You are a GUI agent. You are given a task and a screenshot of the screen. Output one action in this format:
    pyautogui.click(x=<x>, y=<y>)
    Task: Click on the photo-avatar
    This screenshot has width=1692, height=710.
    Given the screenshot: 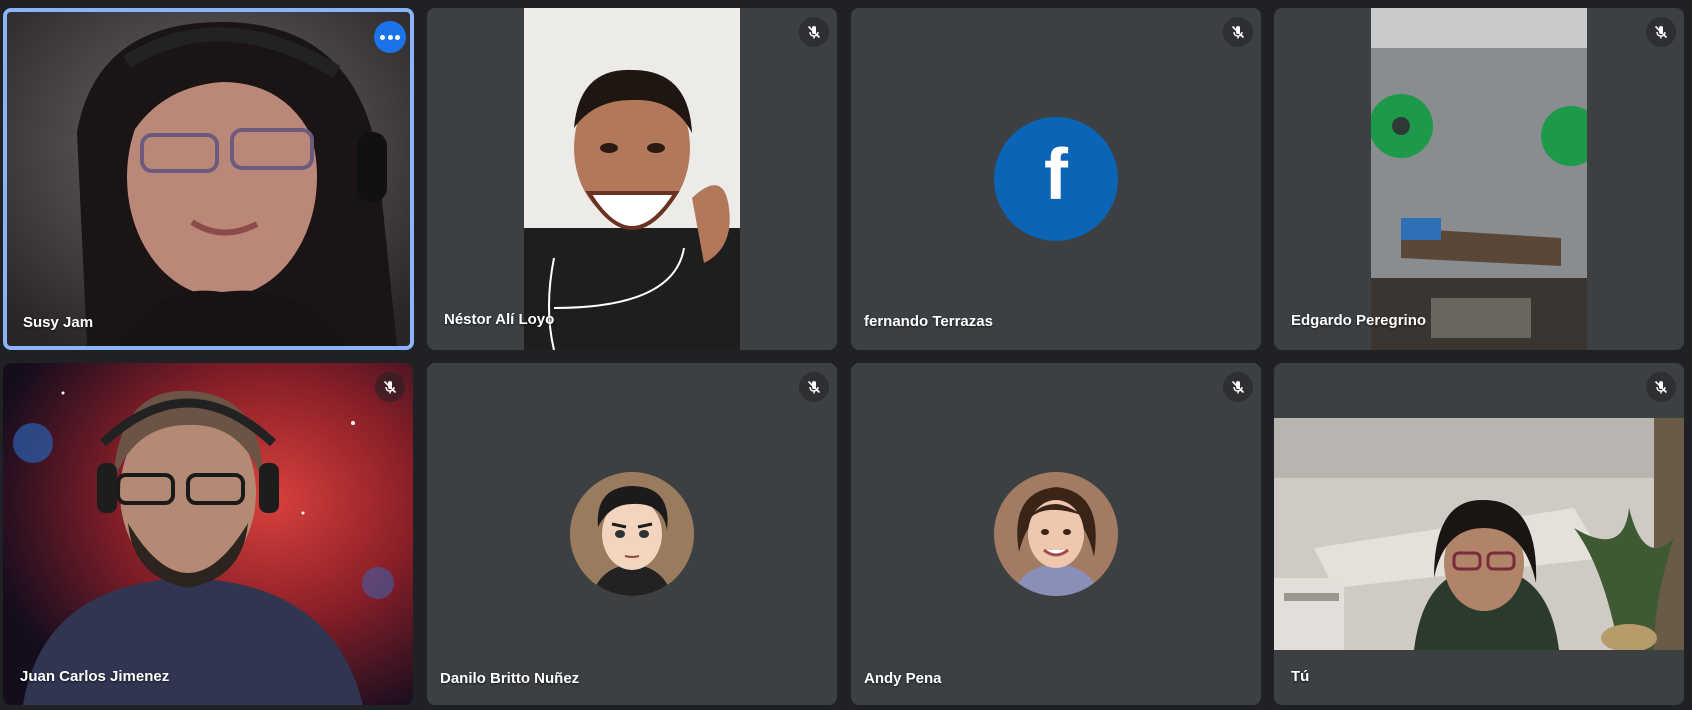 What is the action you would take?
    pyautogui.click(x=1056, y=534)
    